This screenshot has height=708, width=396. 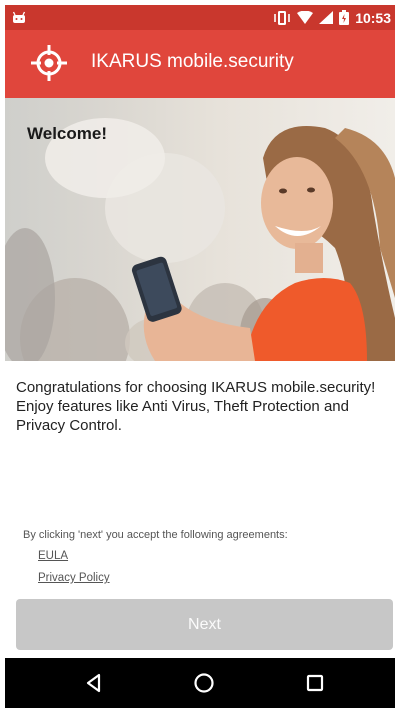 What do you see at coordinates (49, 63) in the screenshot?
I see `crosshair-icon` at bounding box center [49, 63].